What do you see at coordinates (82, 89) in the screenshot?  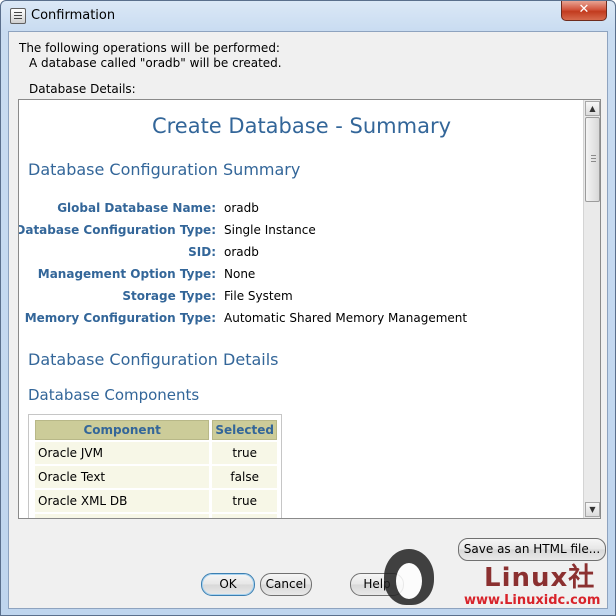 I see `details-label: Database Details:` at bounding box center [82, 89].